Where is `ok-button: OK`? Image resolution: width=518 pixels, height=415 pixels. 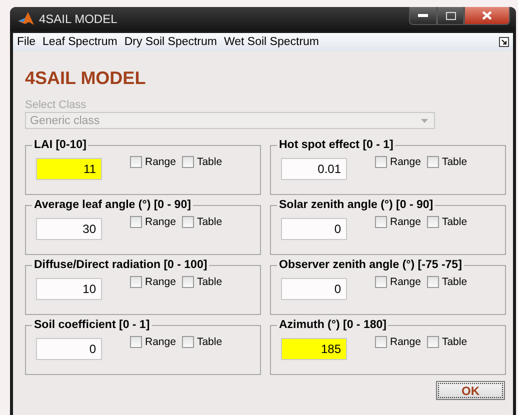 ok-button: OK is located at coordinates (470, 390).